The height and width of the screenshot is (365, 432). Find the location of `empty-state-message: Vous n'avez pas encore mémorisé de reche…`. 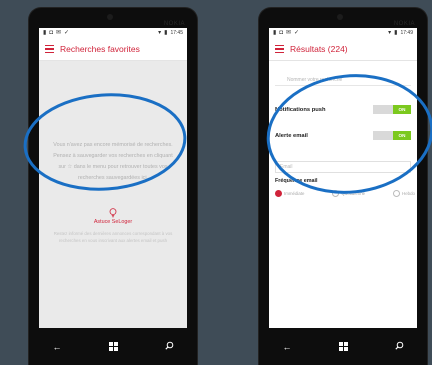

empty-state-message: Vous n'avez pas encore mémorisé de reche… is located at coordinates (113, 161).